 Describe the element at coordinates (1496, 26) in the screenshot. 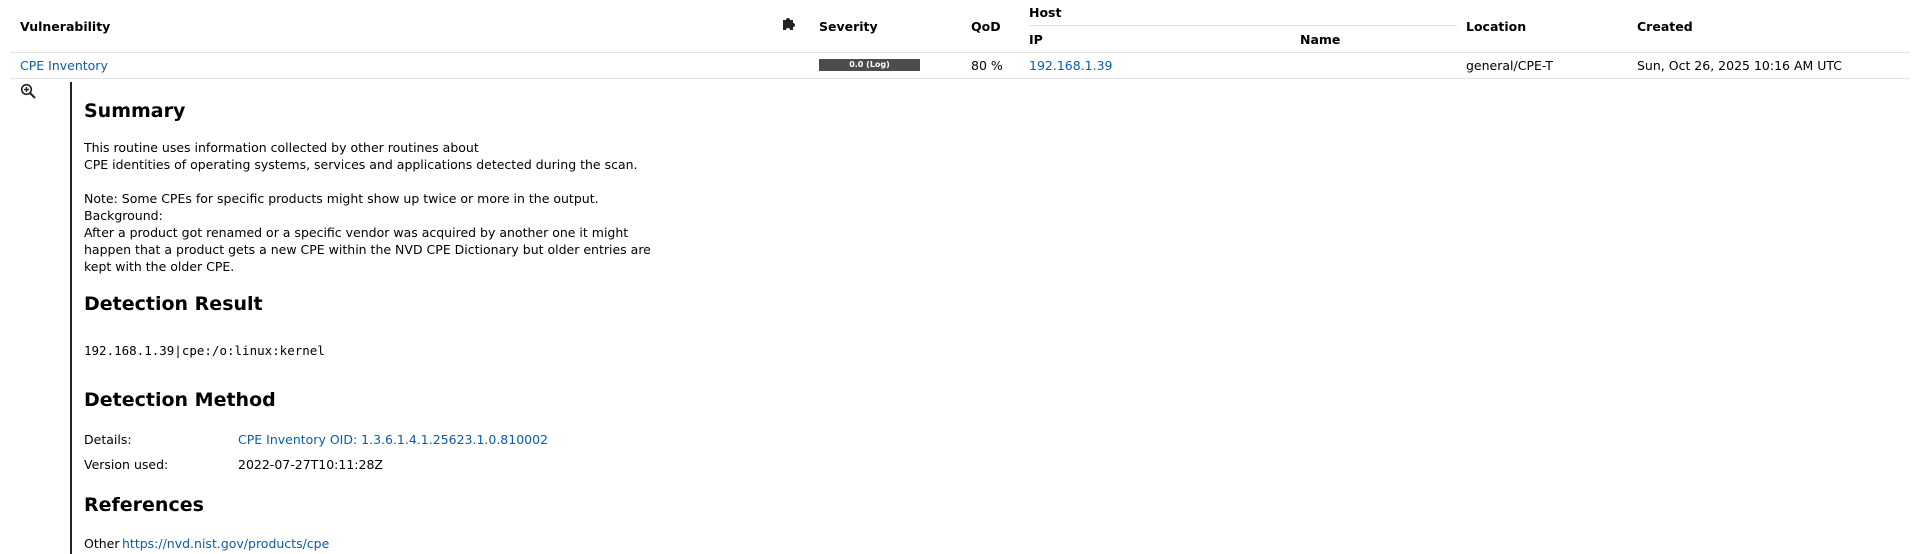

I see `header-location: Location` at that location.